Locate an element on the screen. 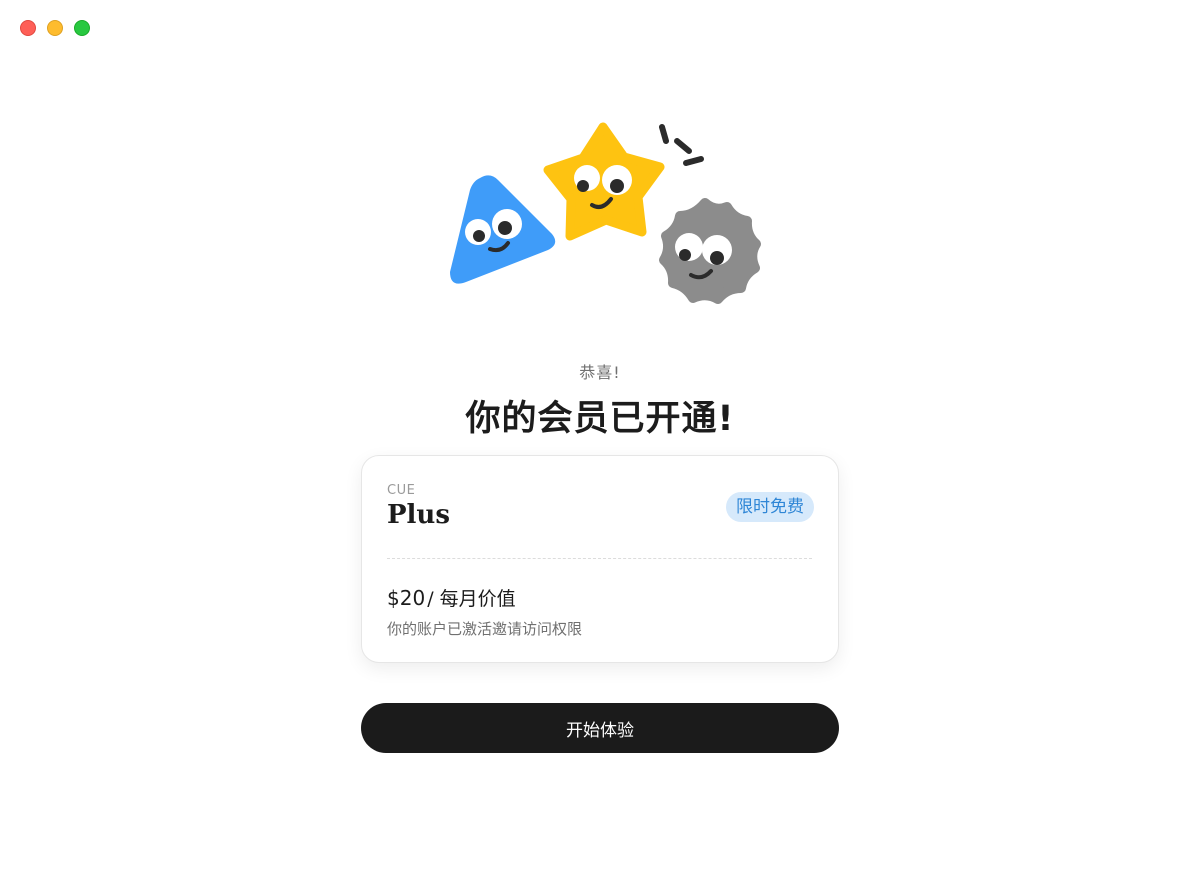 Image resolution: width=1200 pixels, height=874 pixels. page-title: 你的会员已开通! is located at coordinates (600, 419).